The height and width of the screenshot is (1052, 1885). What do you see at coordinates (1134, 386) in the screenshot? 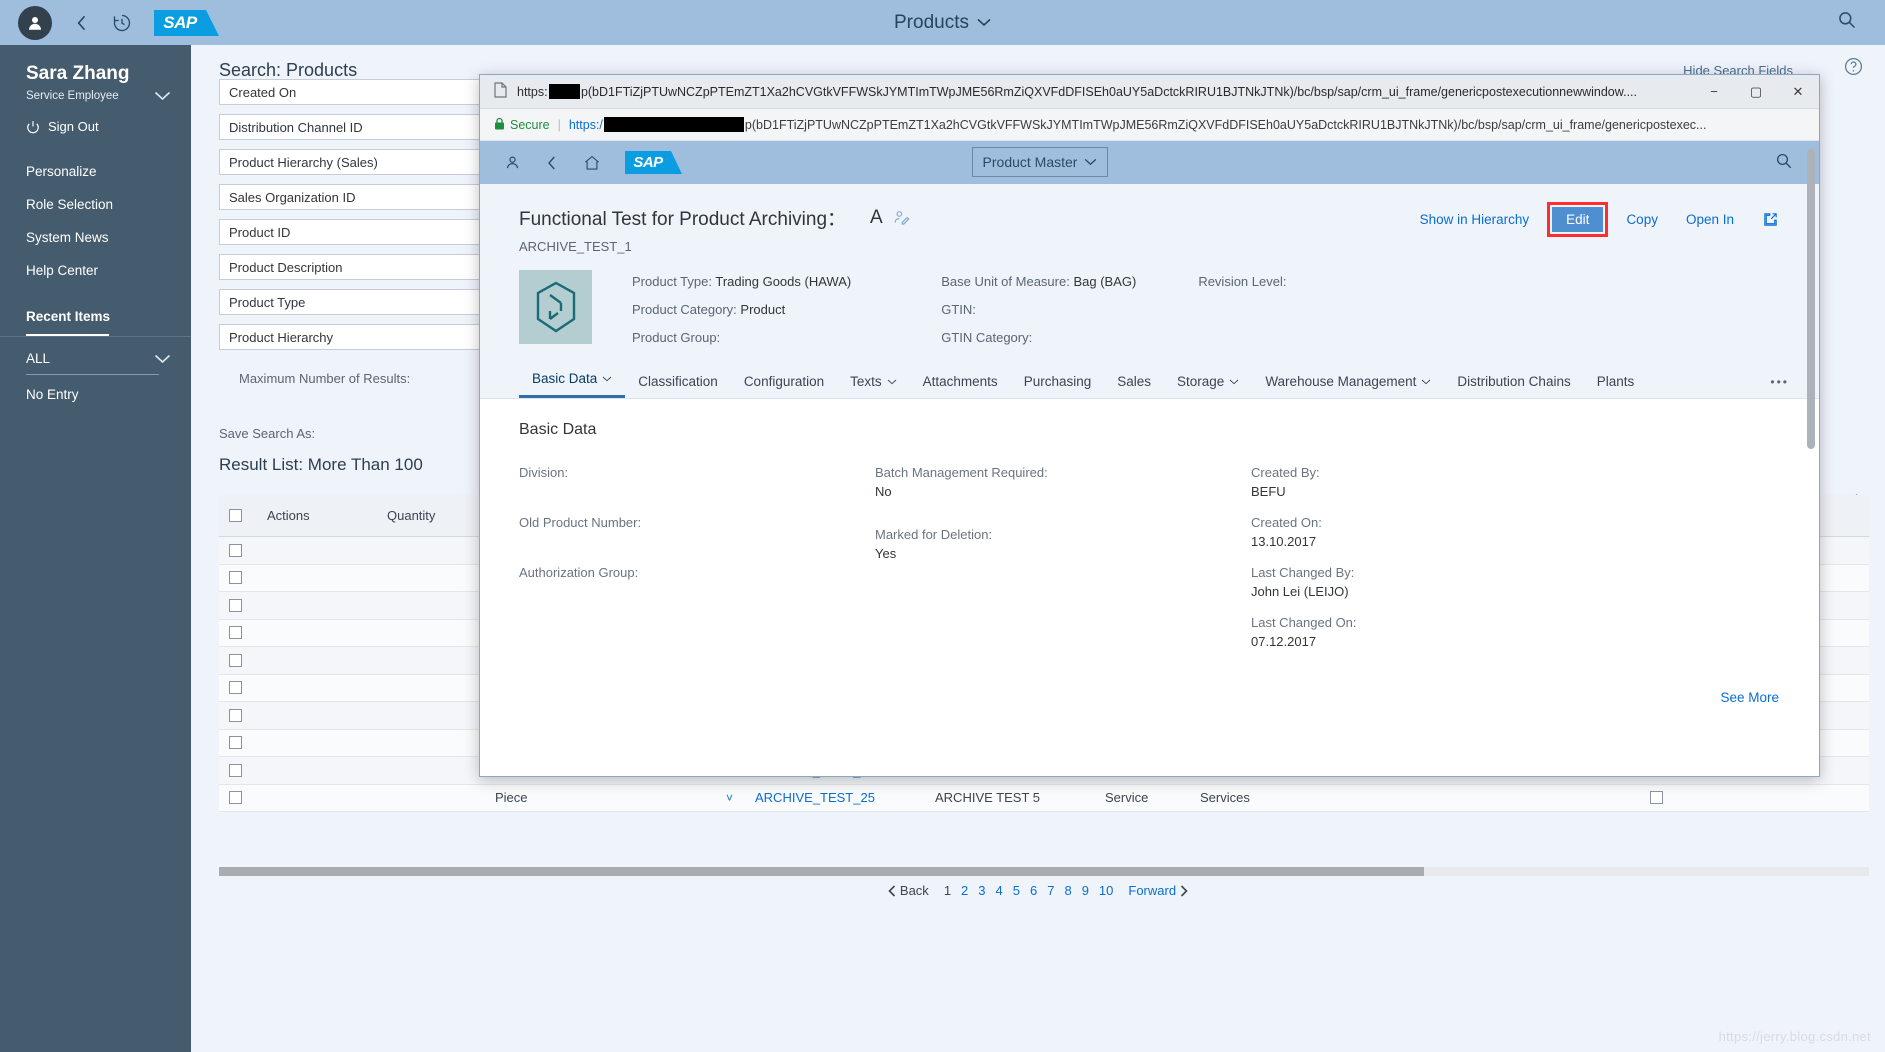
I see `tab-sales: Sales` at bounding box center [1134, 386].